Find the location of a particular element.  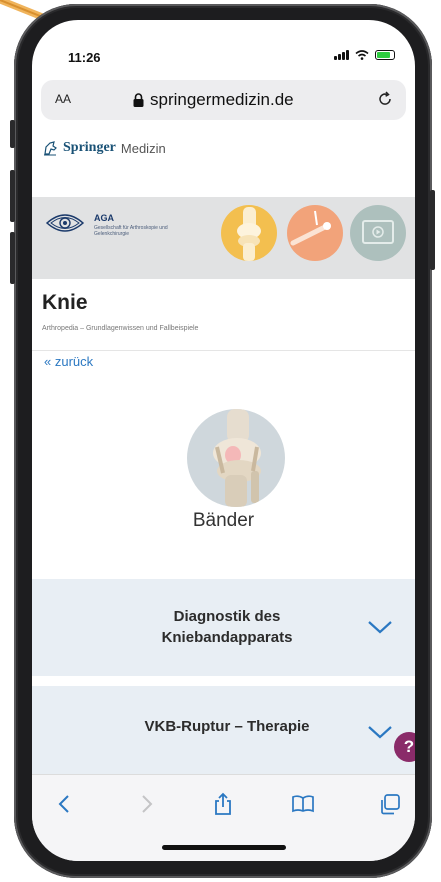

status-time: 11:26 is located at coordinates (84, 57).